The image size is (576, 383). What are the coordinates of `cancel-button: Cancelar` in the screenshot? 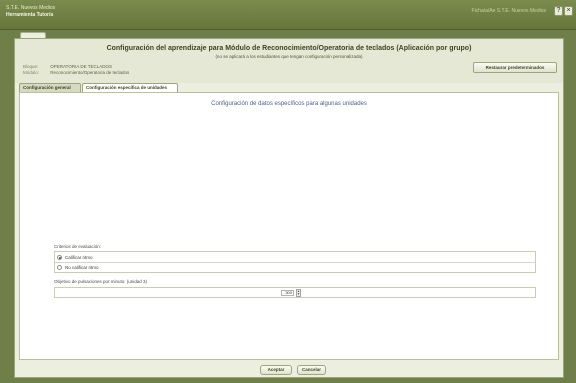 It's located at (311, 370).